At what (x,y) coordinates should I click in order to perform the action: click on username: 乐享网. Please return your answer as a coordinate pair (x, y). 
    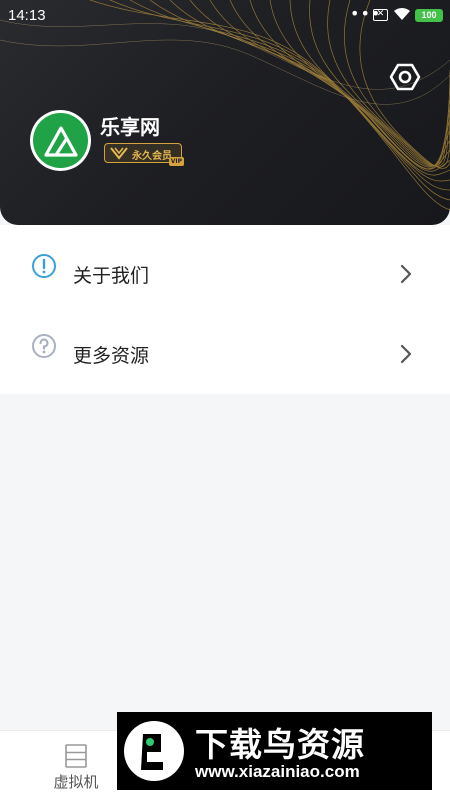
    Looking at the image, I should click on (130, 127).